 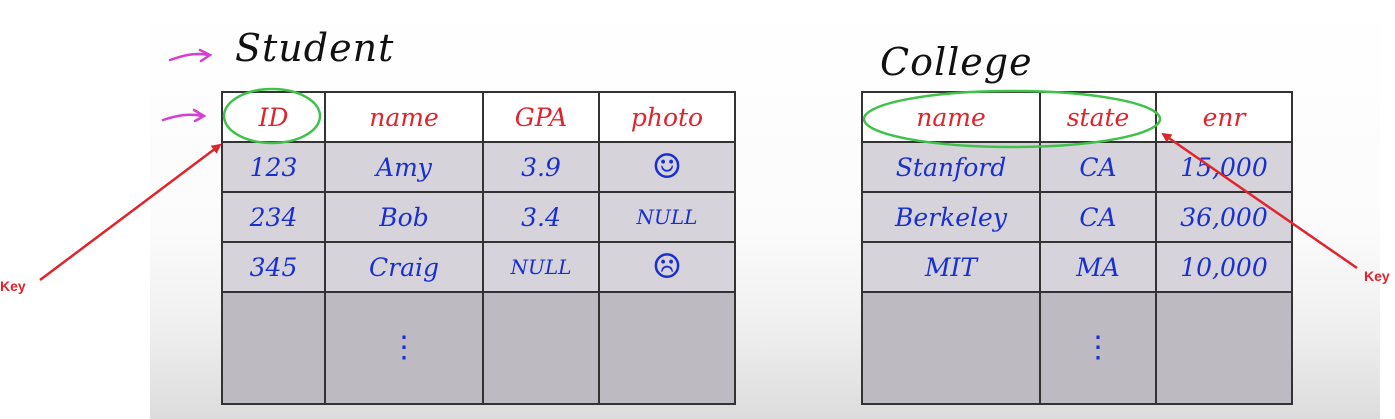 I want to click on student-header-photo: photo, so click(x=667, y=117).